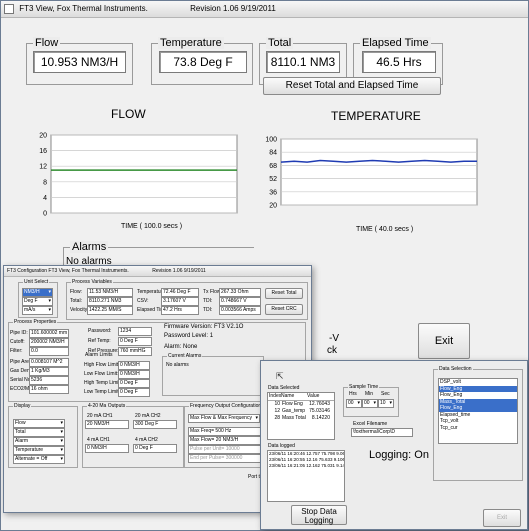 Image resolution: width=529 pixels, height=531 pixels. I want to click on table-row: 28 Mass Total 8.14220, so click(301, 418).